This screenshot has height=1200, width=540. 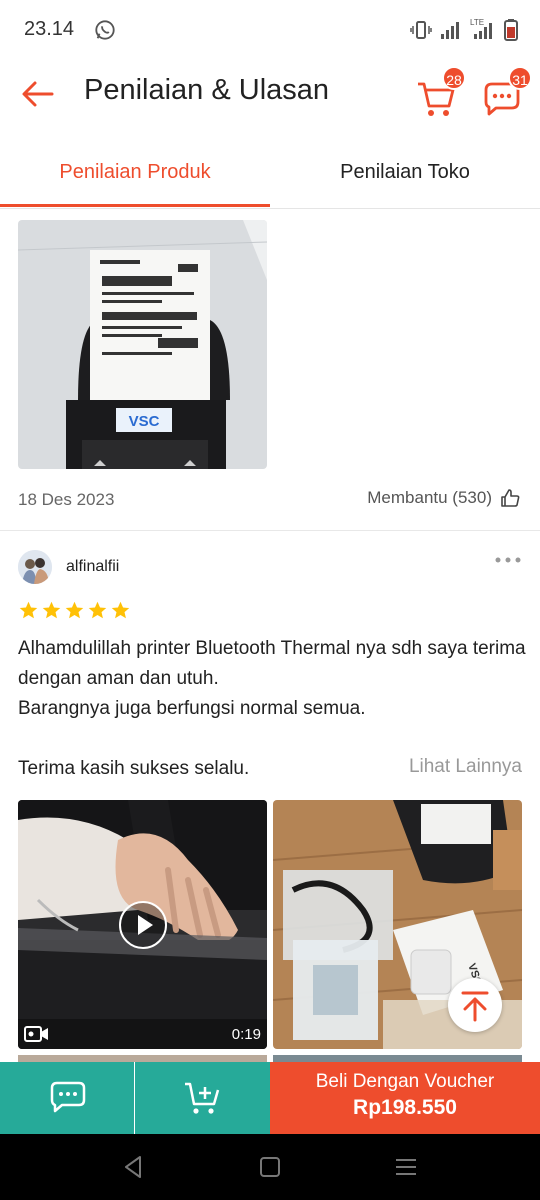 I want to click on arrow-up-icon, so click(x=475, y=1006).